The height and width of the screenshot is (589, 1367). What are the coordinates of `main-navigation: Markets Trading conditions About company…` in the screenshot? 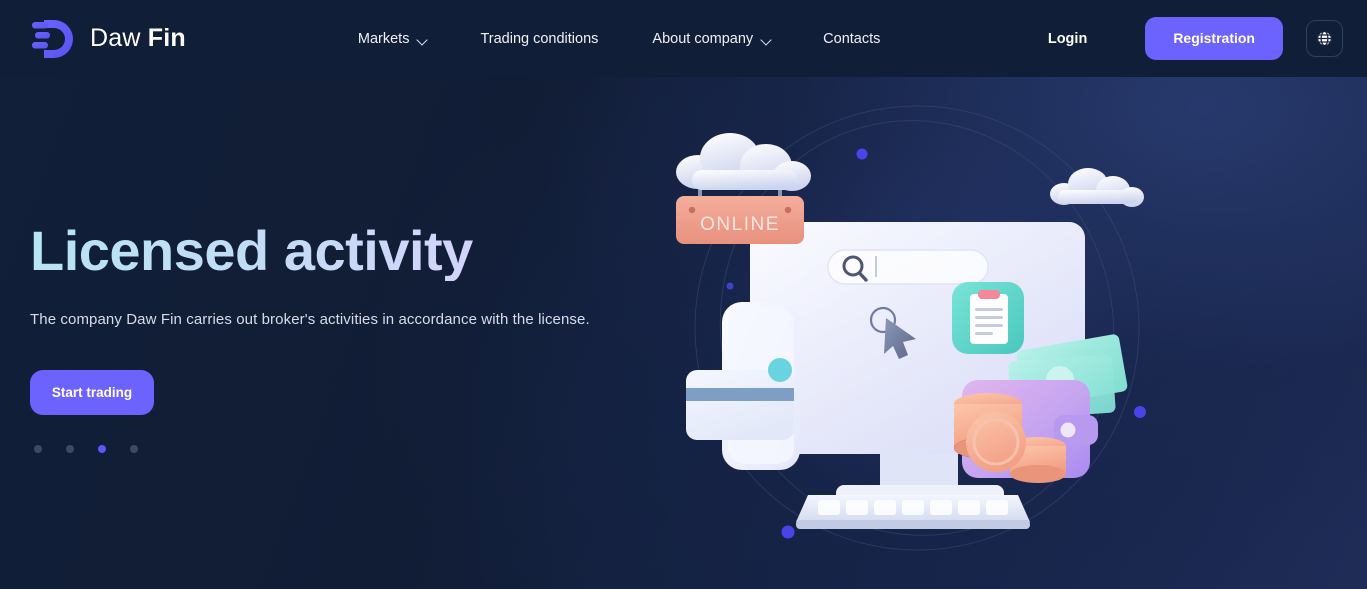 It's located at (619, 39).